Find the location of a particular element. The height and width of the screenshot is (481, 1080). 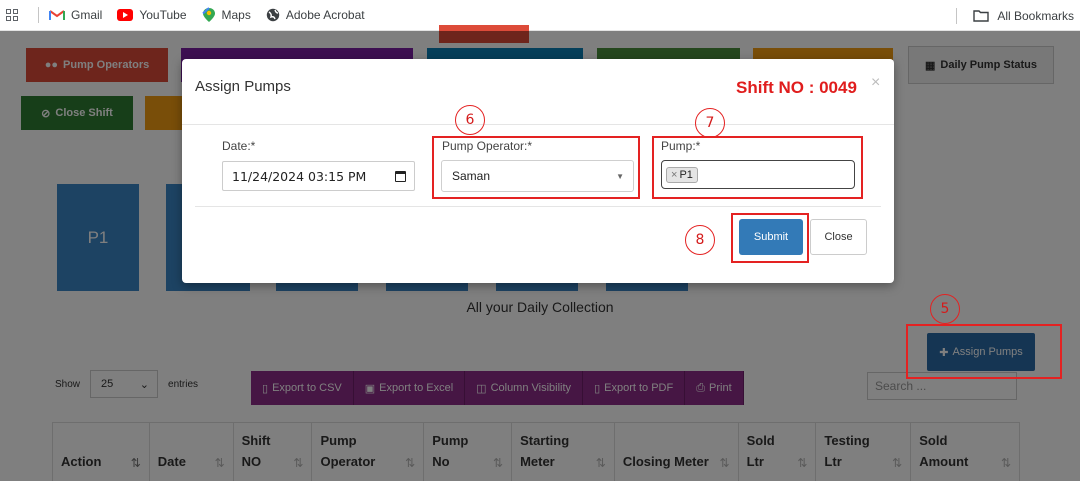

bookmark-maps: Maps is located at coordinates (226, 15).